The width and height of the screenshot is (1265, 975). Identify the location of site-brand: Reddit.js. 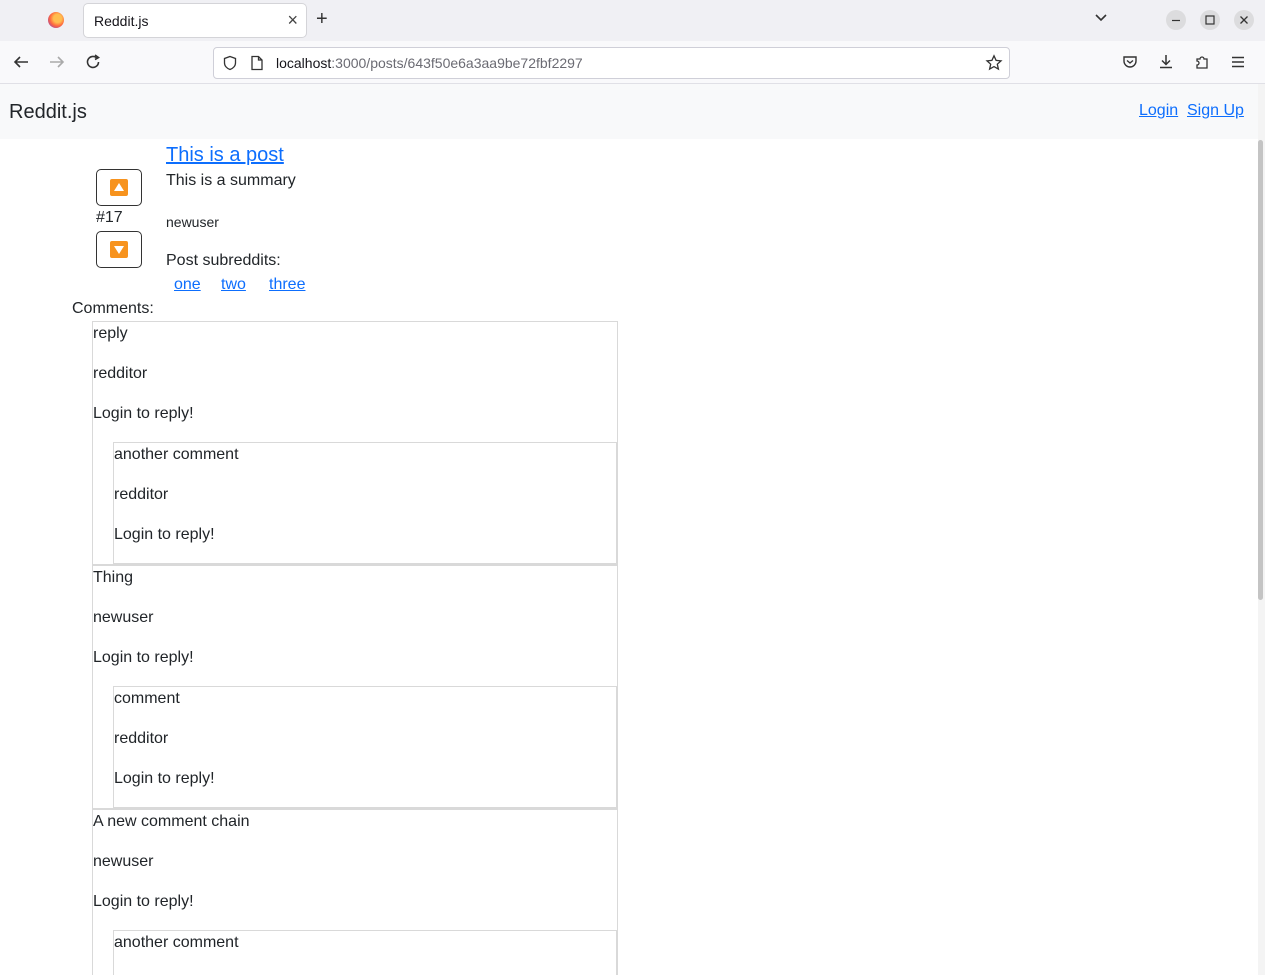
(48, 112).